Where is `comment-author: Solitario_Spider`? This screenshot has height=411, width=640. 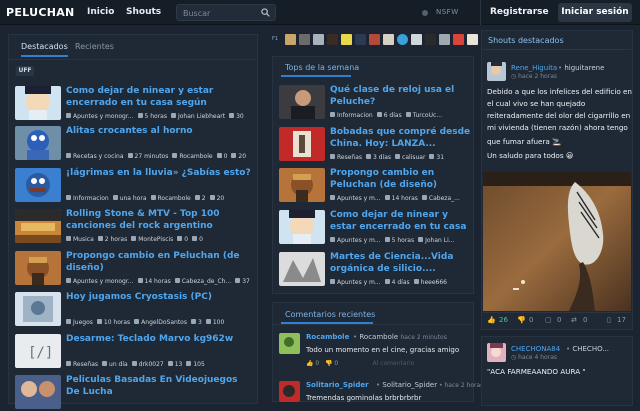 comment-author: Solitario_Spider is located at coordinates (337, 385).